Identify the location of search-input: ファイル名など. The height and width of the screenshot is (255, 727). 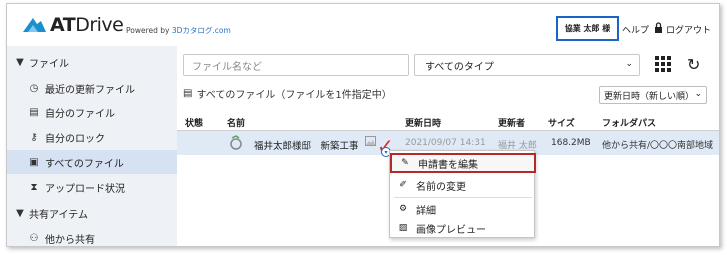
(296, 65).